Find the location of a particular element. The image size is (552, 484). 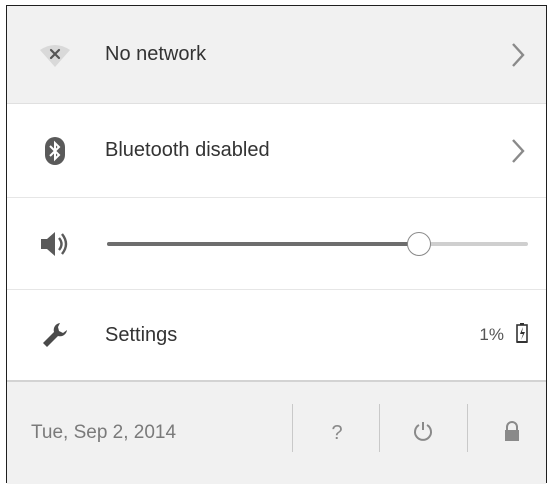

network-label: No network is located at coordinates (156, 54).